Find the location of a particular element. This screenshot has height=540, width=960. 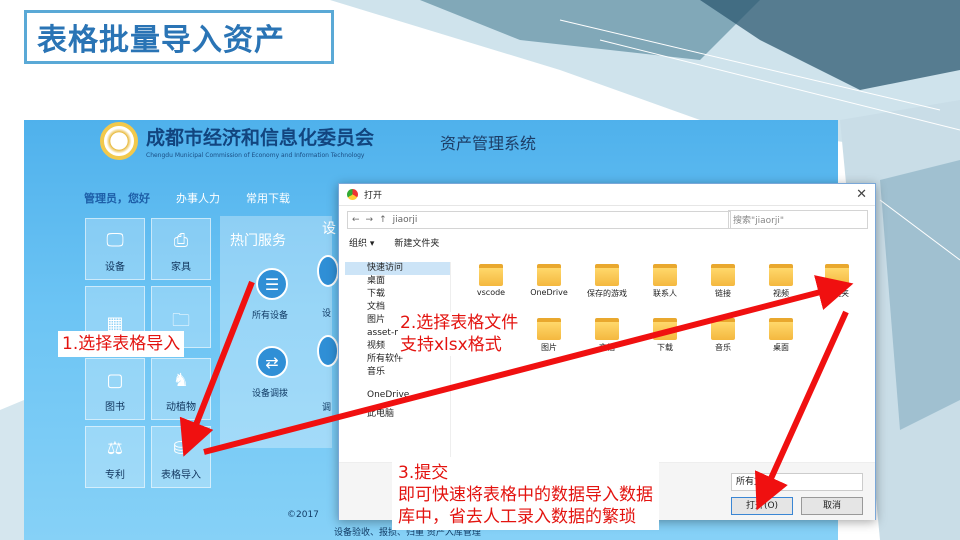

chrome-icon is located at coordinates (352, 194).